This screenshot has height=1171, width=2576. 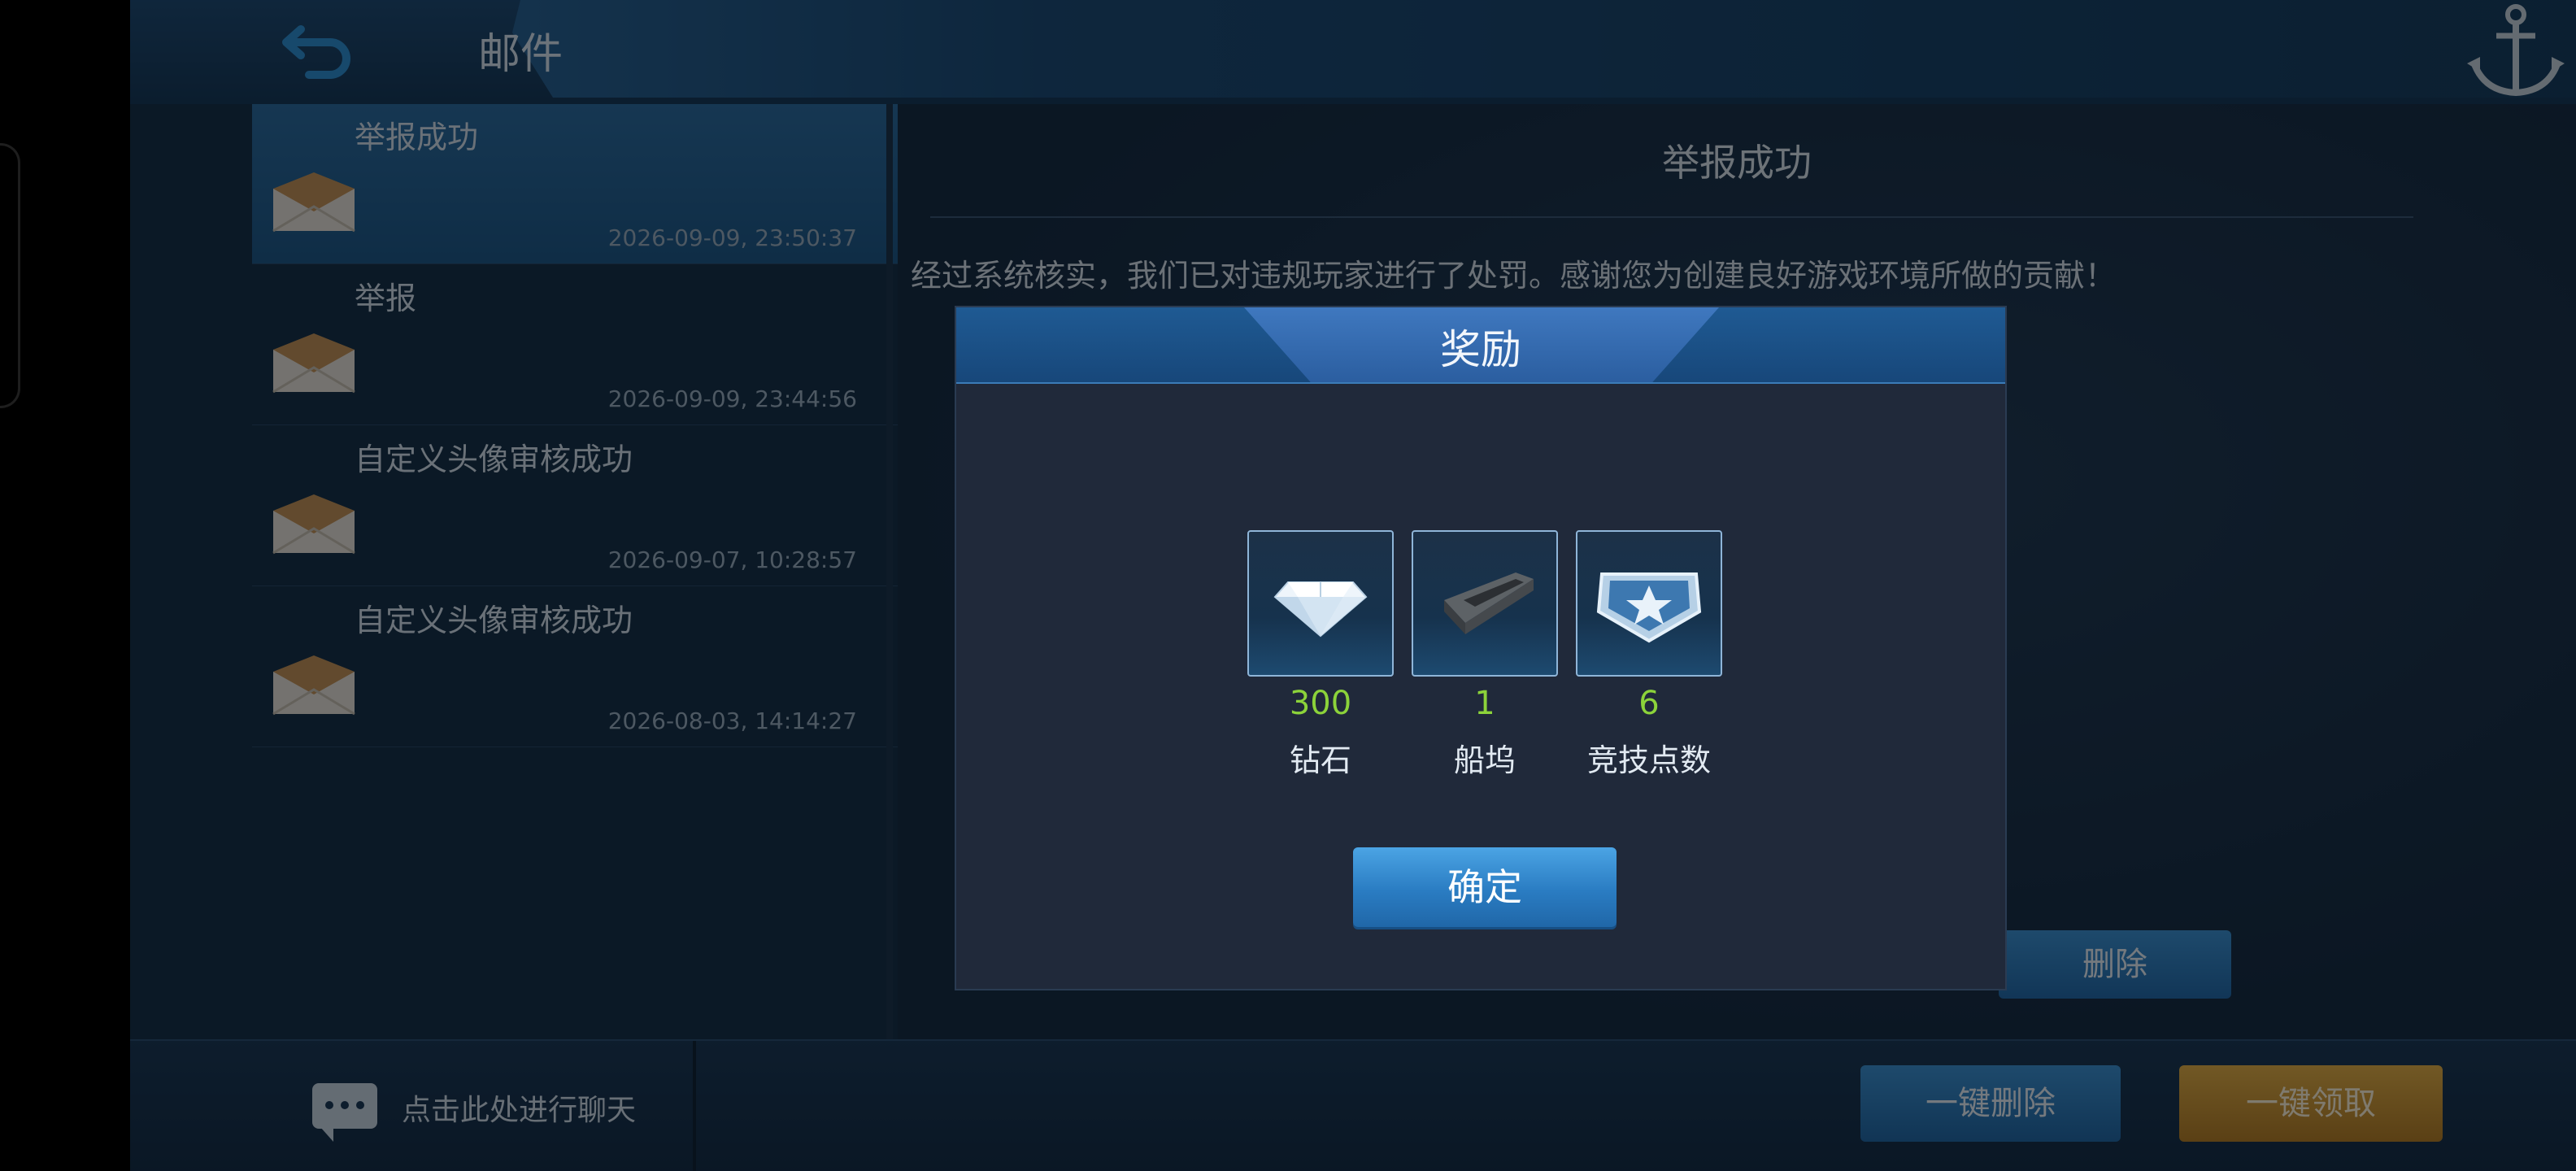 I want to click on diamond-icon, so click(x=1321, y=609).